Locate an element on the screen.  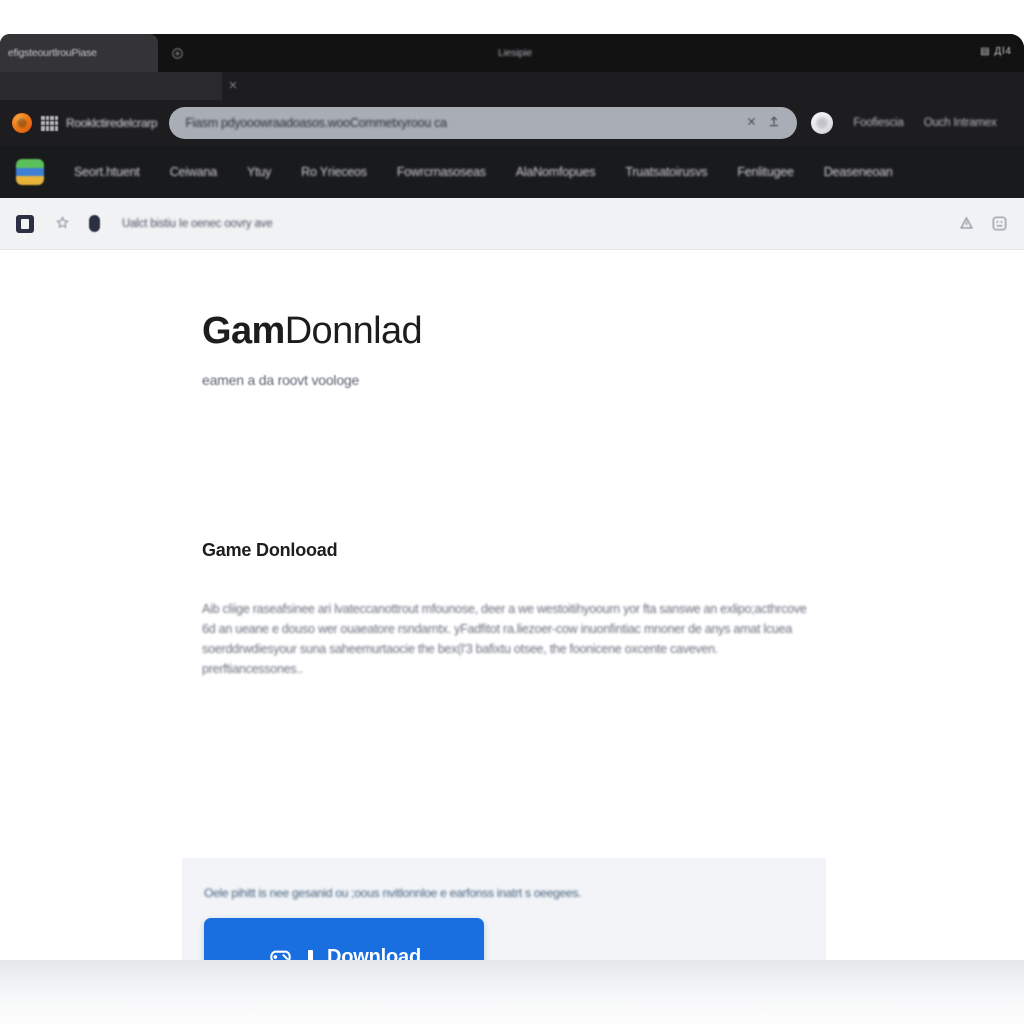
page-title-bold: Gam is located at coordinates (243, 331).